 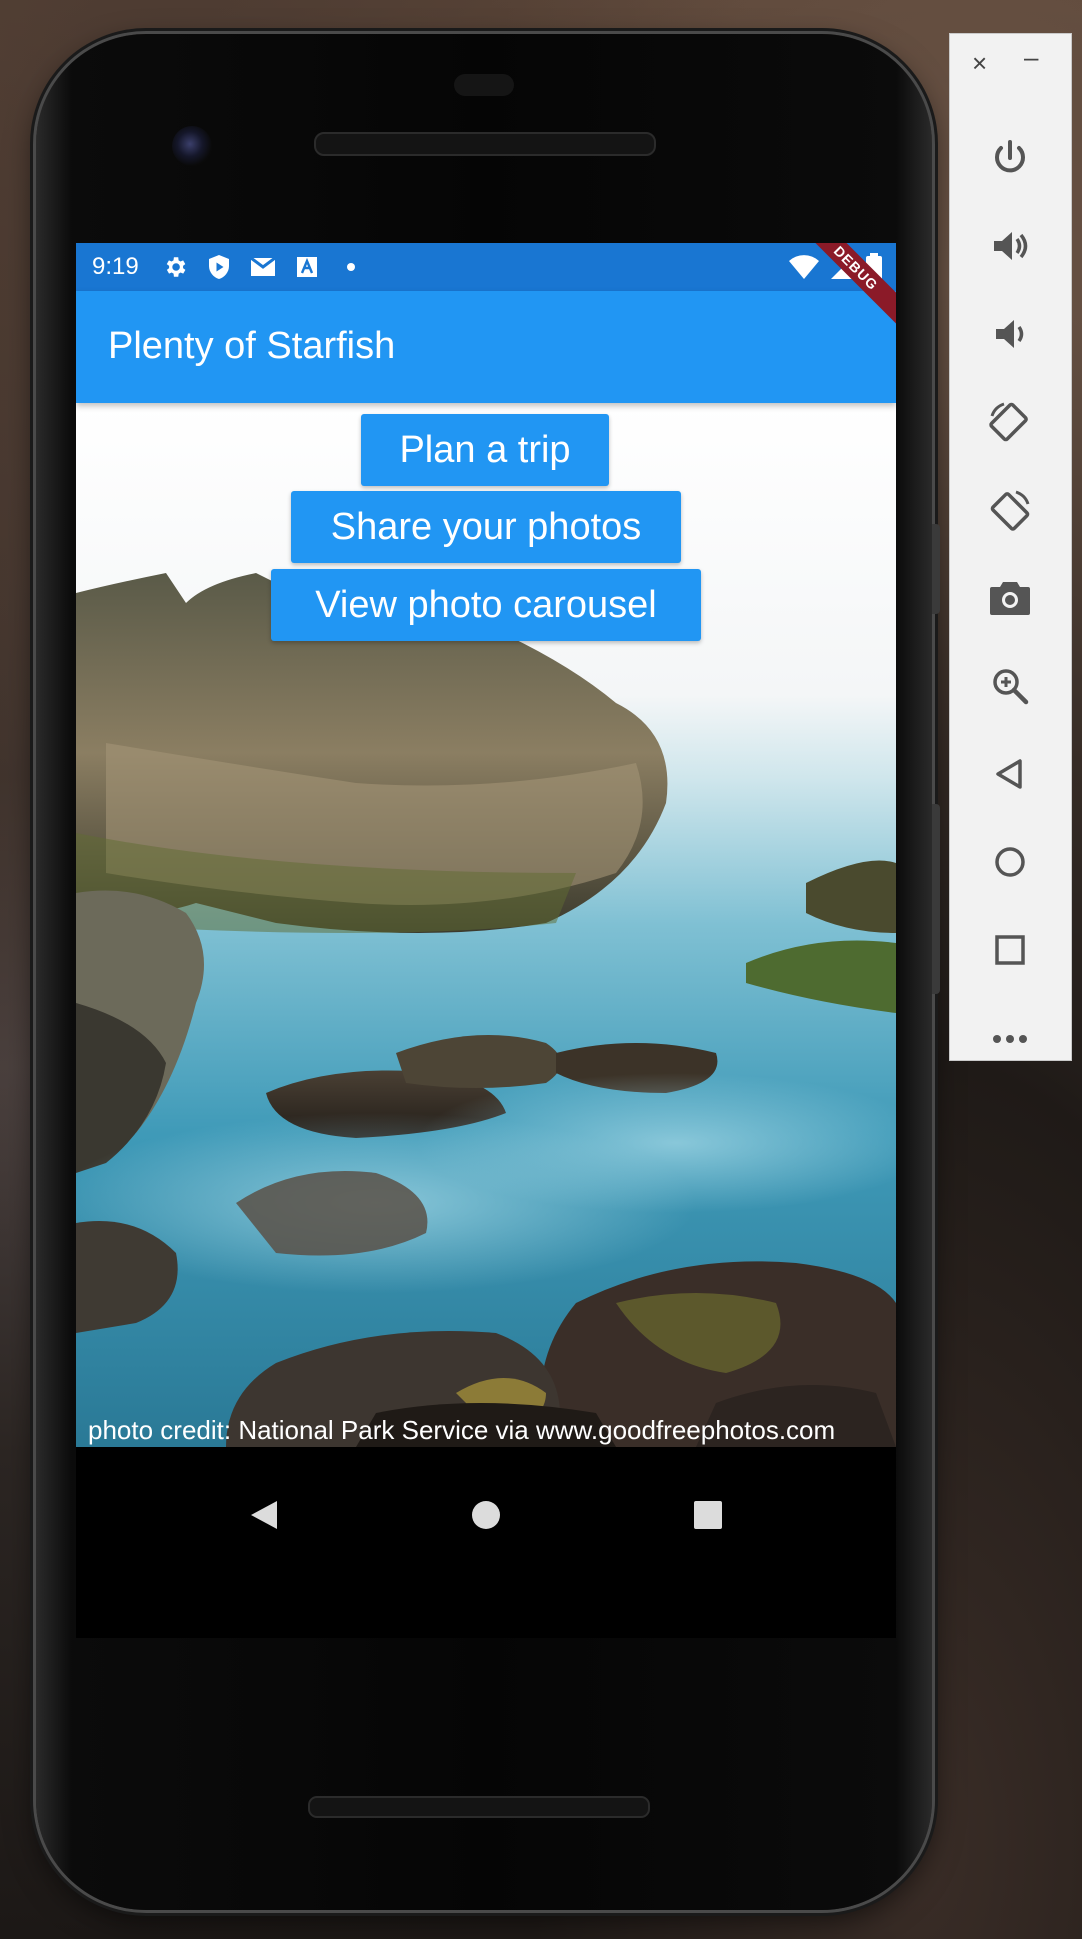 What do you see at coordinates (936, 569) in the screenshot?
I see `power-side-button` at bounding box center [936, 569].